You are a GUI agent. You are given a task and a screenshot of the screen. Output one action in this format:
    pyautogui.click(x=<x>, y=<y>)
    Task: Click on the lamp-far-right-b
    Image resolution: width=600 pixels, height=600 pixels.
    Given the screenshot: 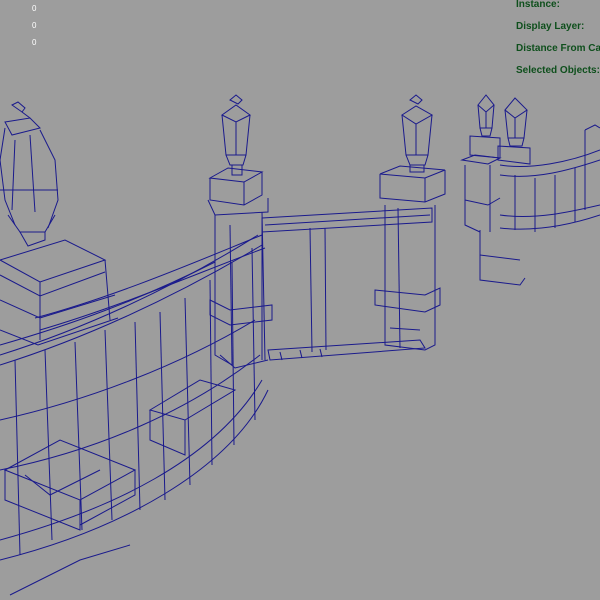 What is the action you would take?
    pyautogui.click(x=514, y=131)
    